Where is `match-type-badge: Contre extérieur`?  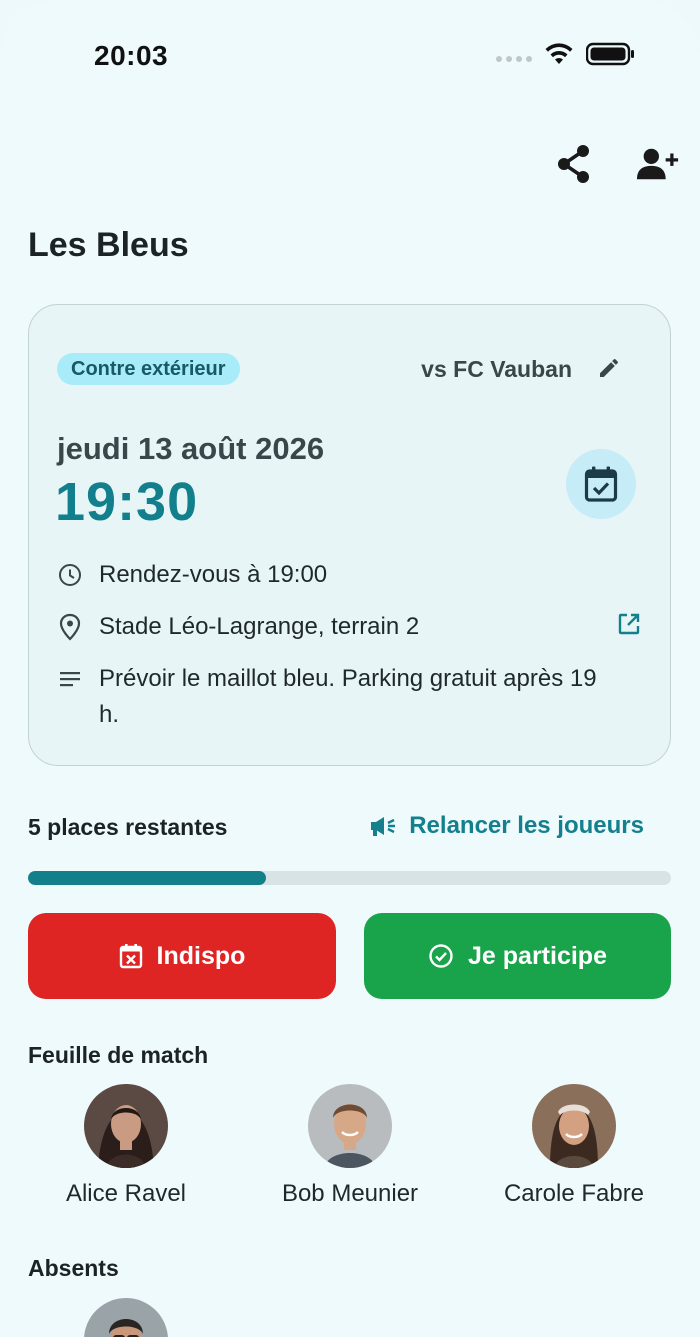 match-type-badge: Contre extérieur is located at coordinates (148, 369).